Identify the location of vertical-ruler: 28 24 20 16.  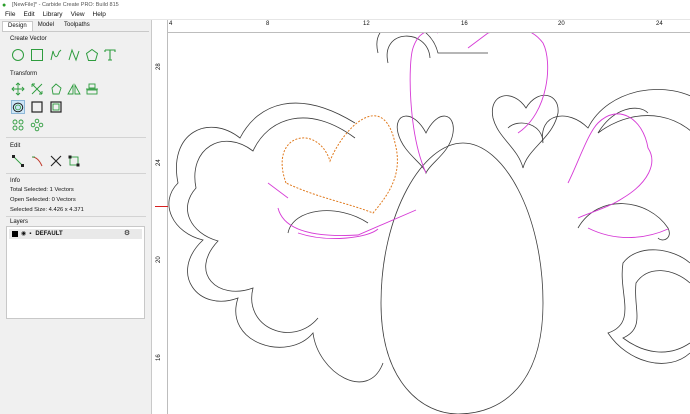
(161, 217).